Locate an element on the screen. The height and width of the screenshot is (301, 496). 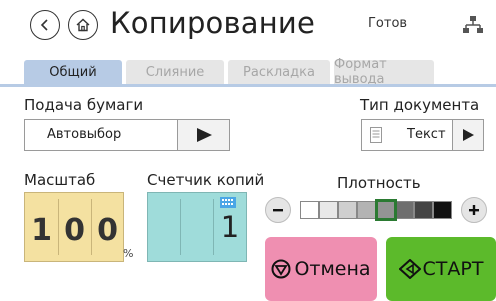
tab-merge: Слияние is located at coordinates (175, 72).